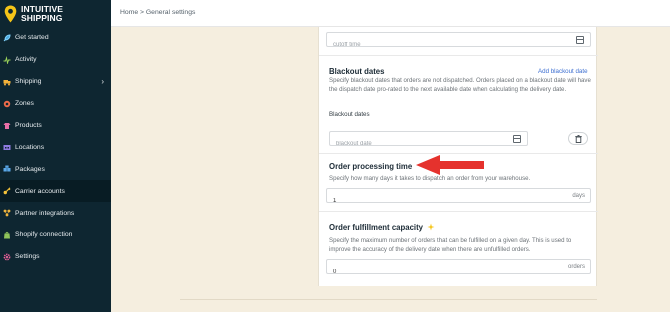  I want to click on sidebar-item-partner-integrations: Partner integrations, so click(55, 213).